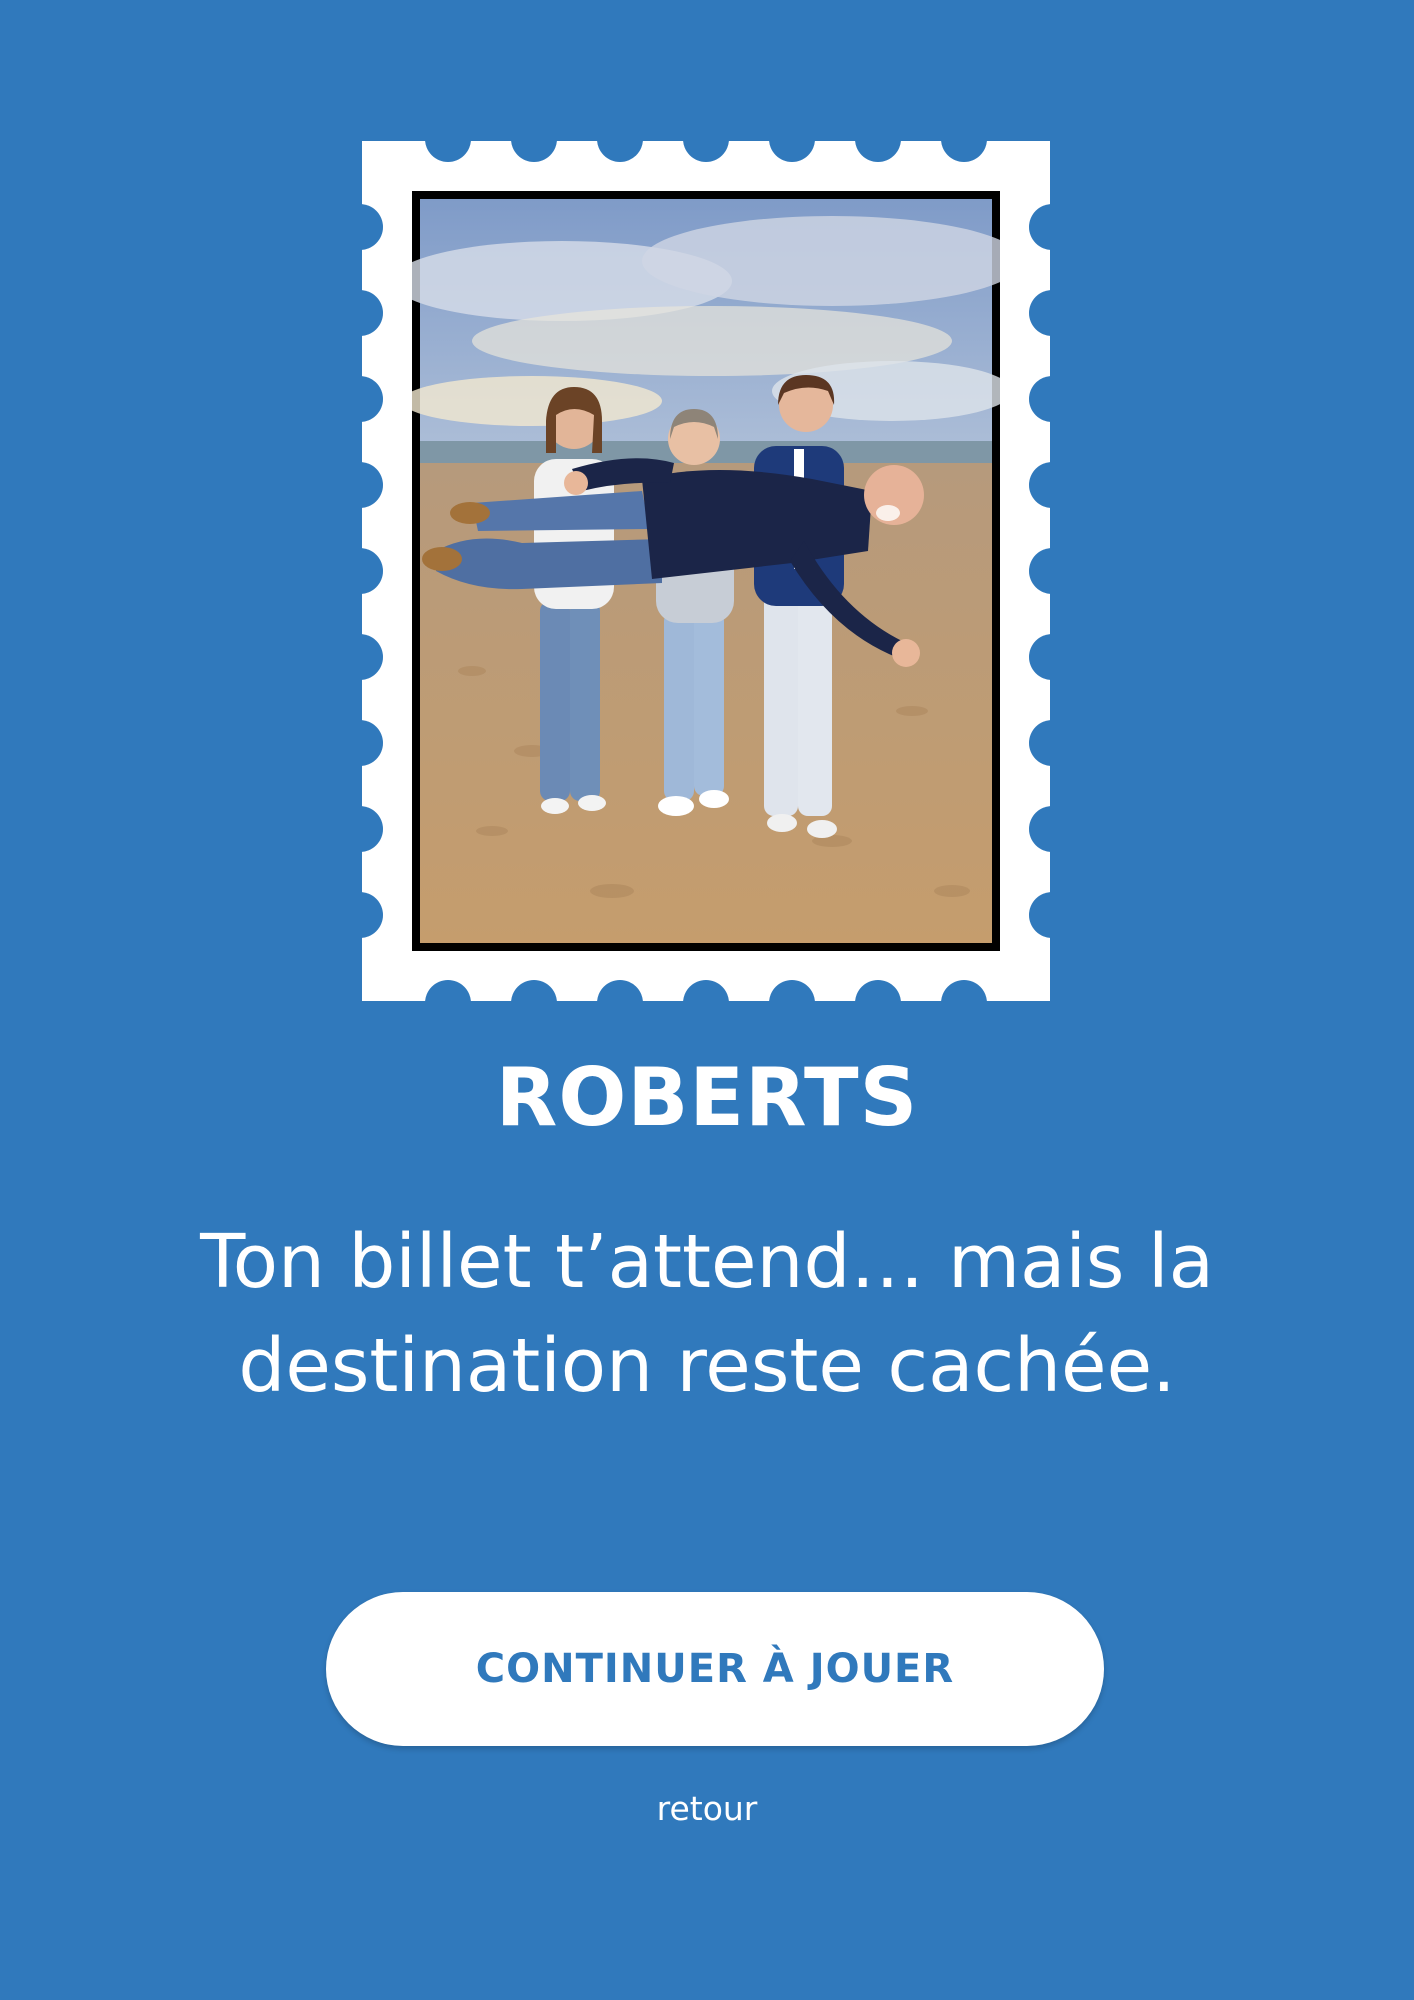  I want to click on player-name-title: ROBERTS, so click(707, 1097).